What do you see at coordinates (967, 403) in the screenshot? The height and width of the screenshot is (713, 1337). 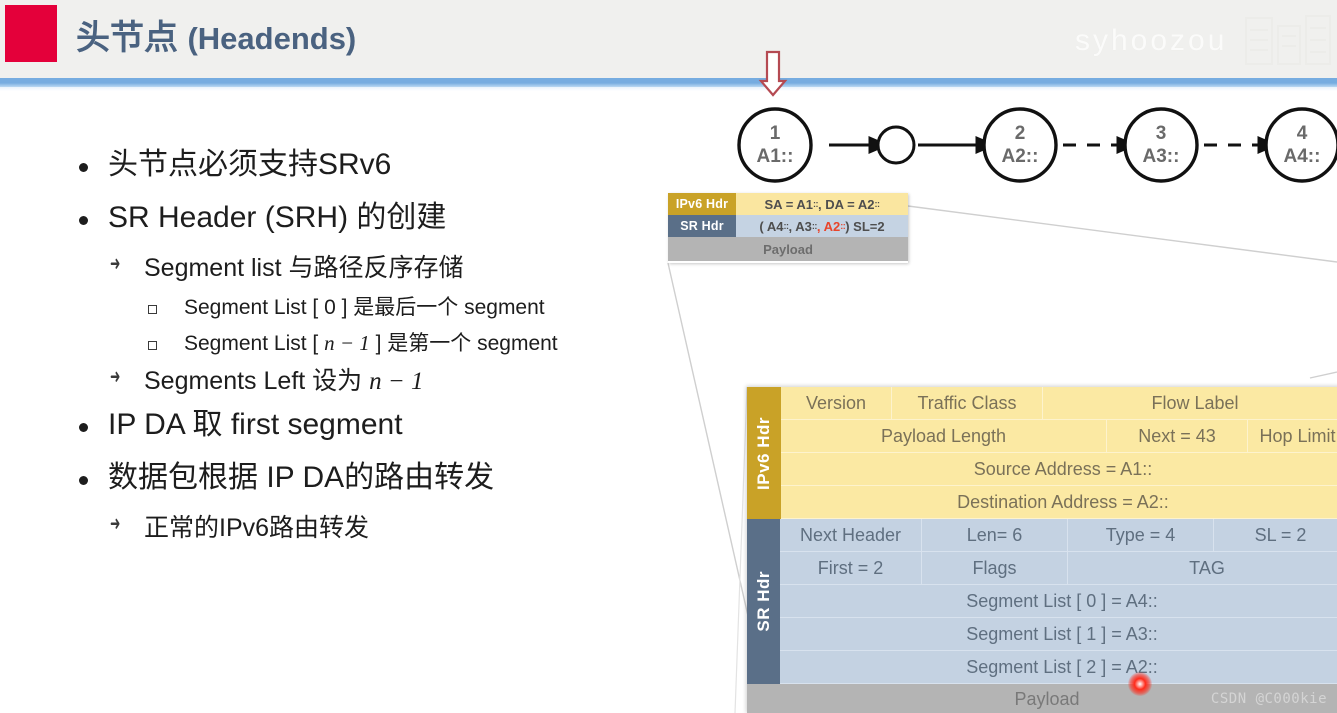 I see `cell-traffic-class: Traffic Class` at bounding box center [967, 403].